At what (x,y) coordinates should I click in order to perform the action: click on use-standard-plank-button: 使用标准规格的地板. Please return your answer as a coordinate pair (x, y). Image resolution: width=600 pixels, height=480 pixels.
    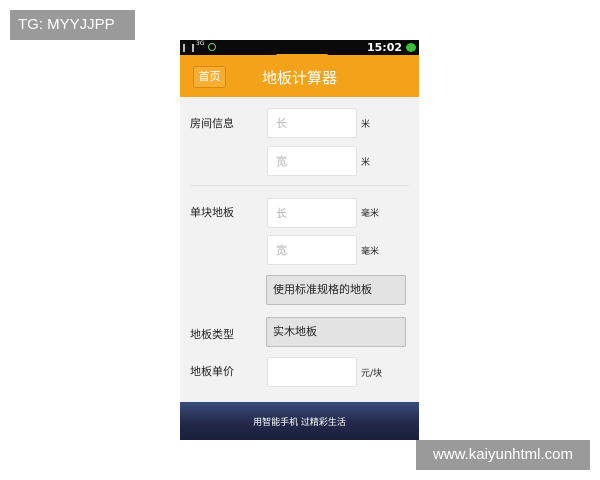
    Looking at the image, I should click on (336, 290).